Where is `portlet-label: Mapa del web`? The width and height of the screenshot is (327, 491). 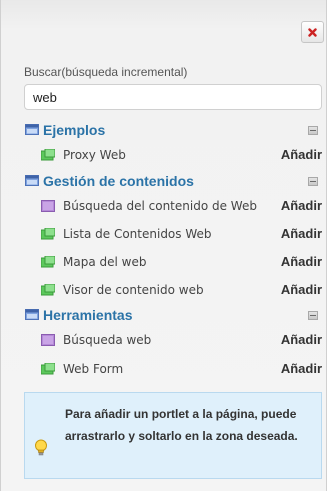 portlet-label: Mapa del web is located at coordinates (105, 262).